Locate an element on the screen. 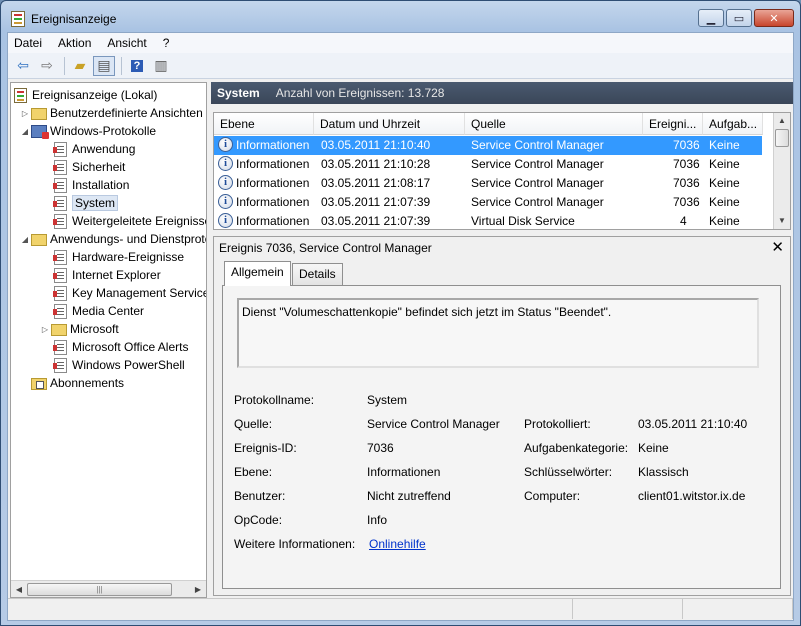  label-protokolliert: Protokolliert: is located at coordinates (557, 424).